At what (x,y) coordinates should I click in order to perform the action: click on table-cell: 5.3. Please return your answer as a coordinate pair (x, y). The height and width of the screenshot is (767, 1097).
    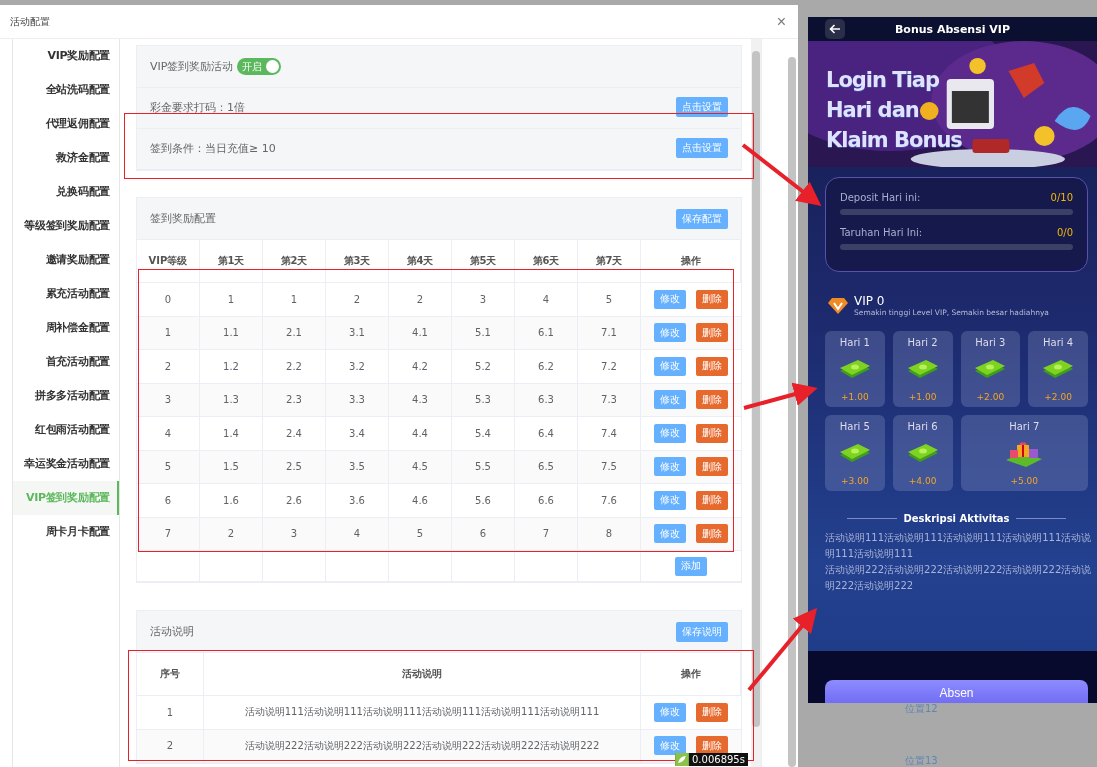
    Looking at the image, I should click on (483, 400).